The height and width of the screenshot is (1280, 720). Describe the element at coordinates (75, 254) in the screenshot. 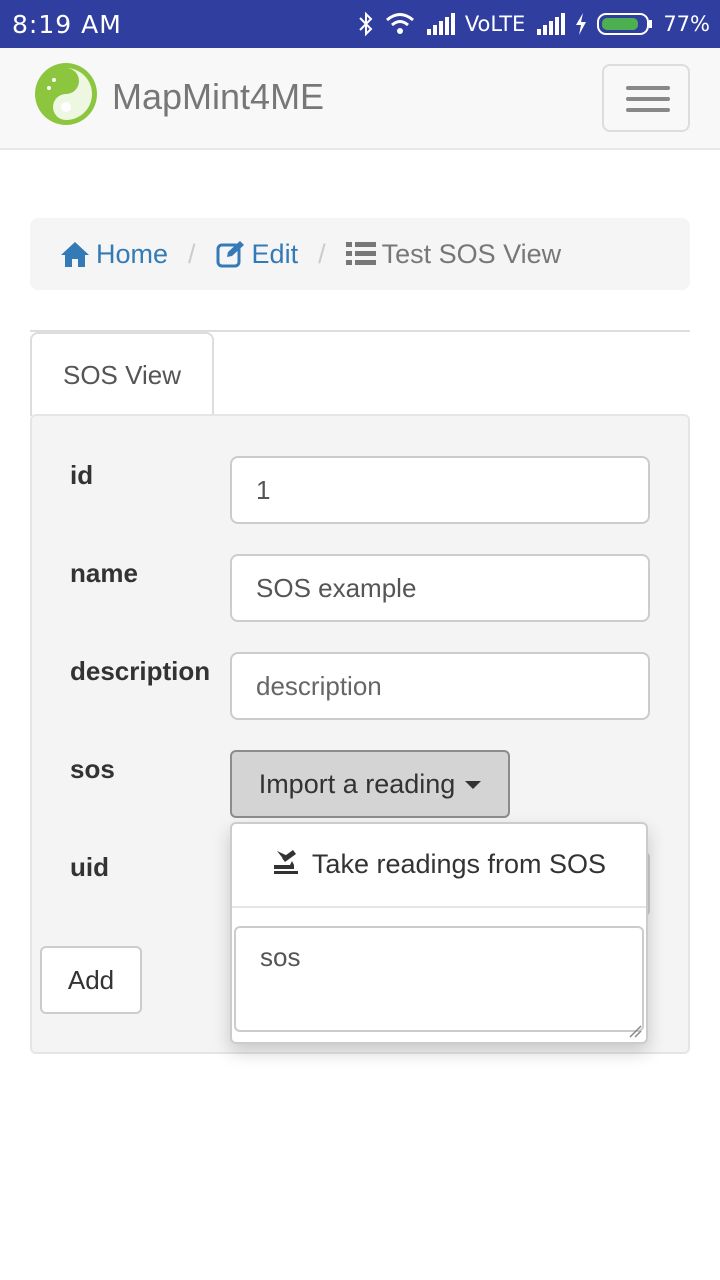

I see `home-icon` at that location.